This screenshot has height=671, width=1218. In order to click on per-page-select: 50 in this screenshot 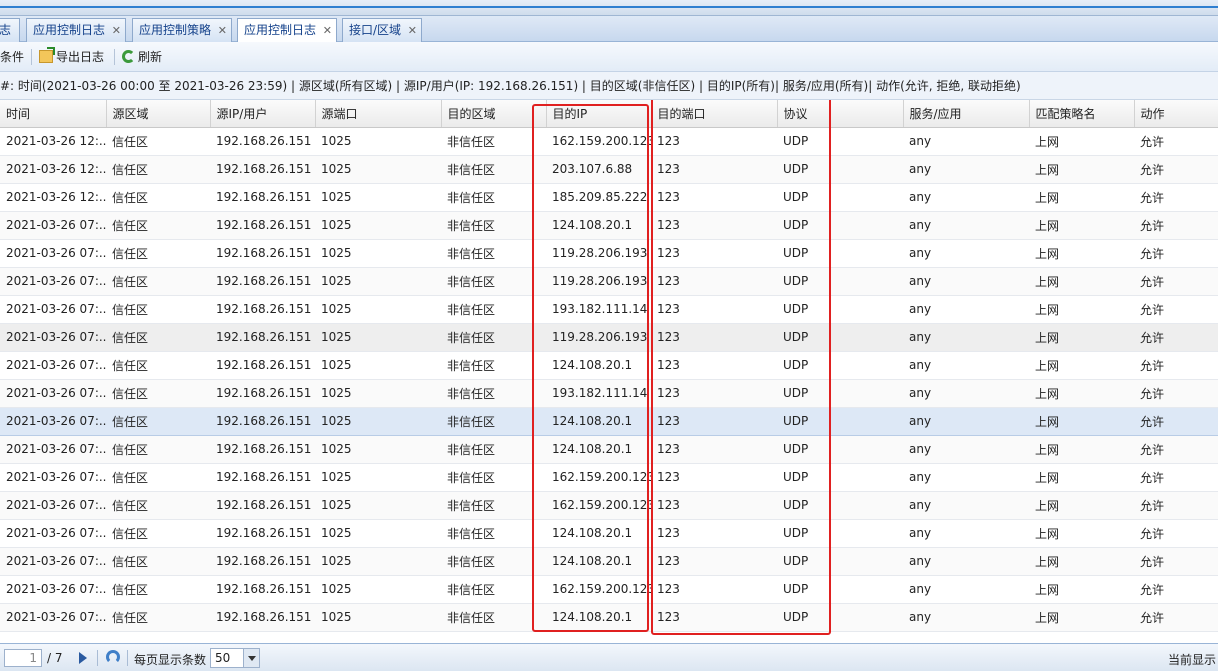, I will do `click(235, 658)`.